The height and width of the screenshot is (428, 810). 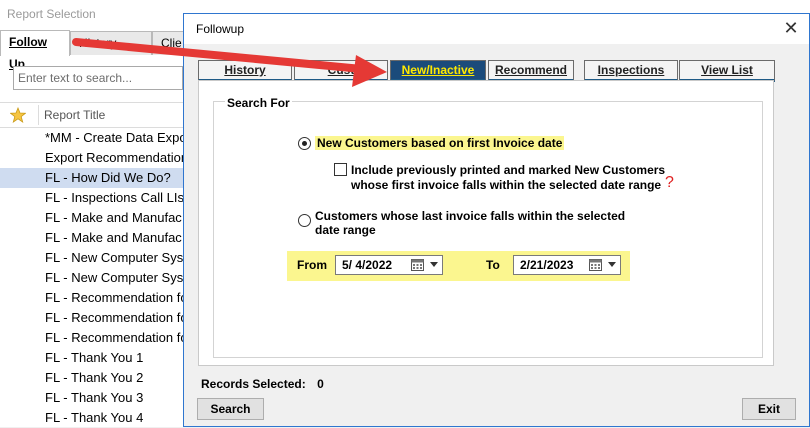 I want to click on report-list-item: Export Recommendation, so click(x=95, y=158).